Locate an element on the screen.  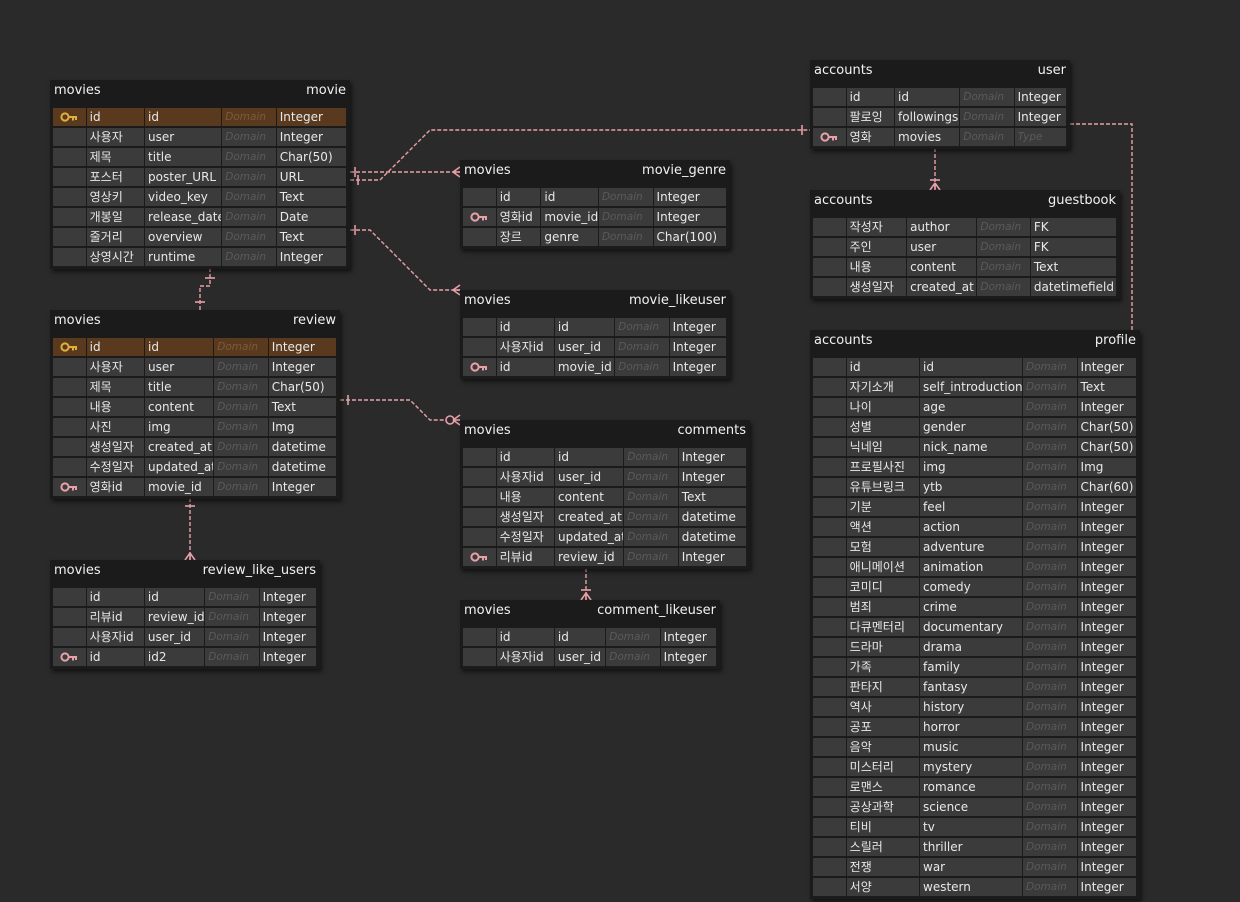
column-field: age is located at coordinates (971, 407).